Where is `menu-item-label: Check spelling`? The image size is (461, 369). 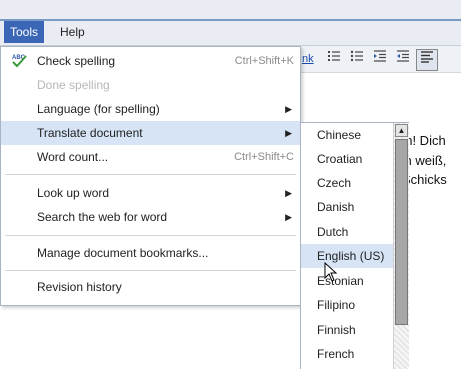 menu-item-label: Check spelling is located at coordinates (76, 61).